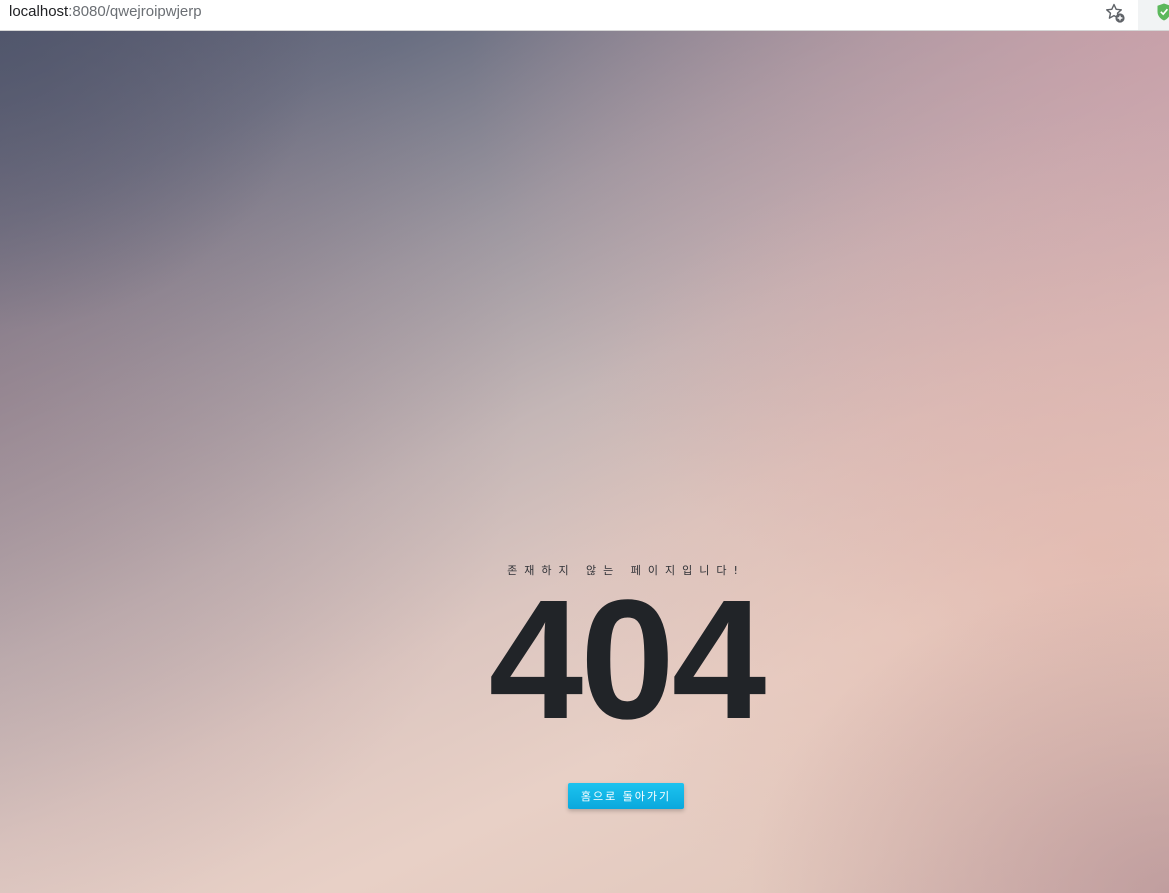 The height and width of the screenshot is (893, 1169). I want to click on browser-toolbar: localhost:8080/qwejroipwjerp, so click(584, 15).